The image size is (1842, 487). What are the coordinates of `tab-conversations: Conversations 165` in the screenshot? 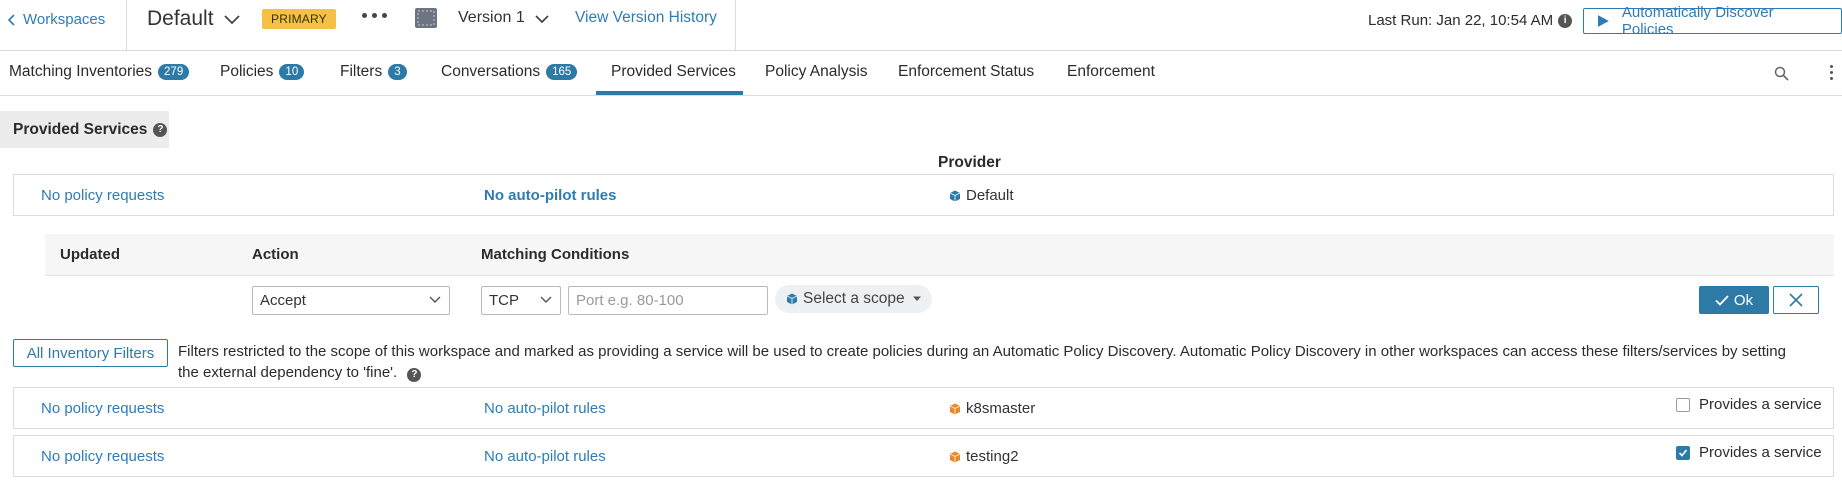 It's located at (509, 72).